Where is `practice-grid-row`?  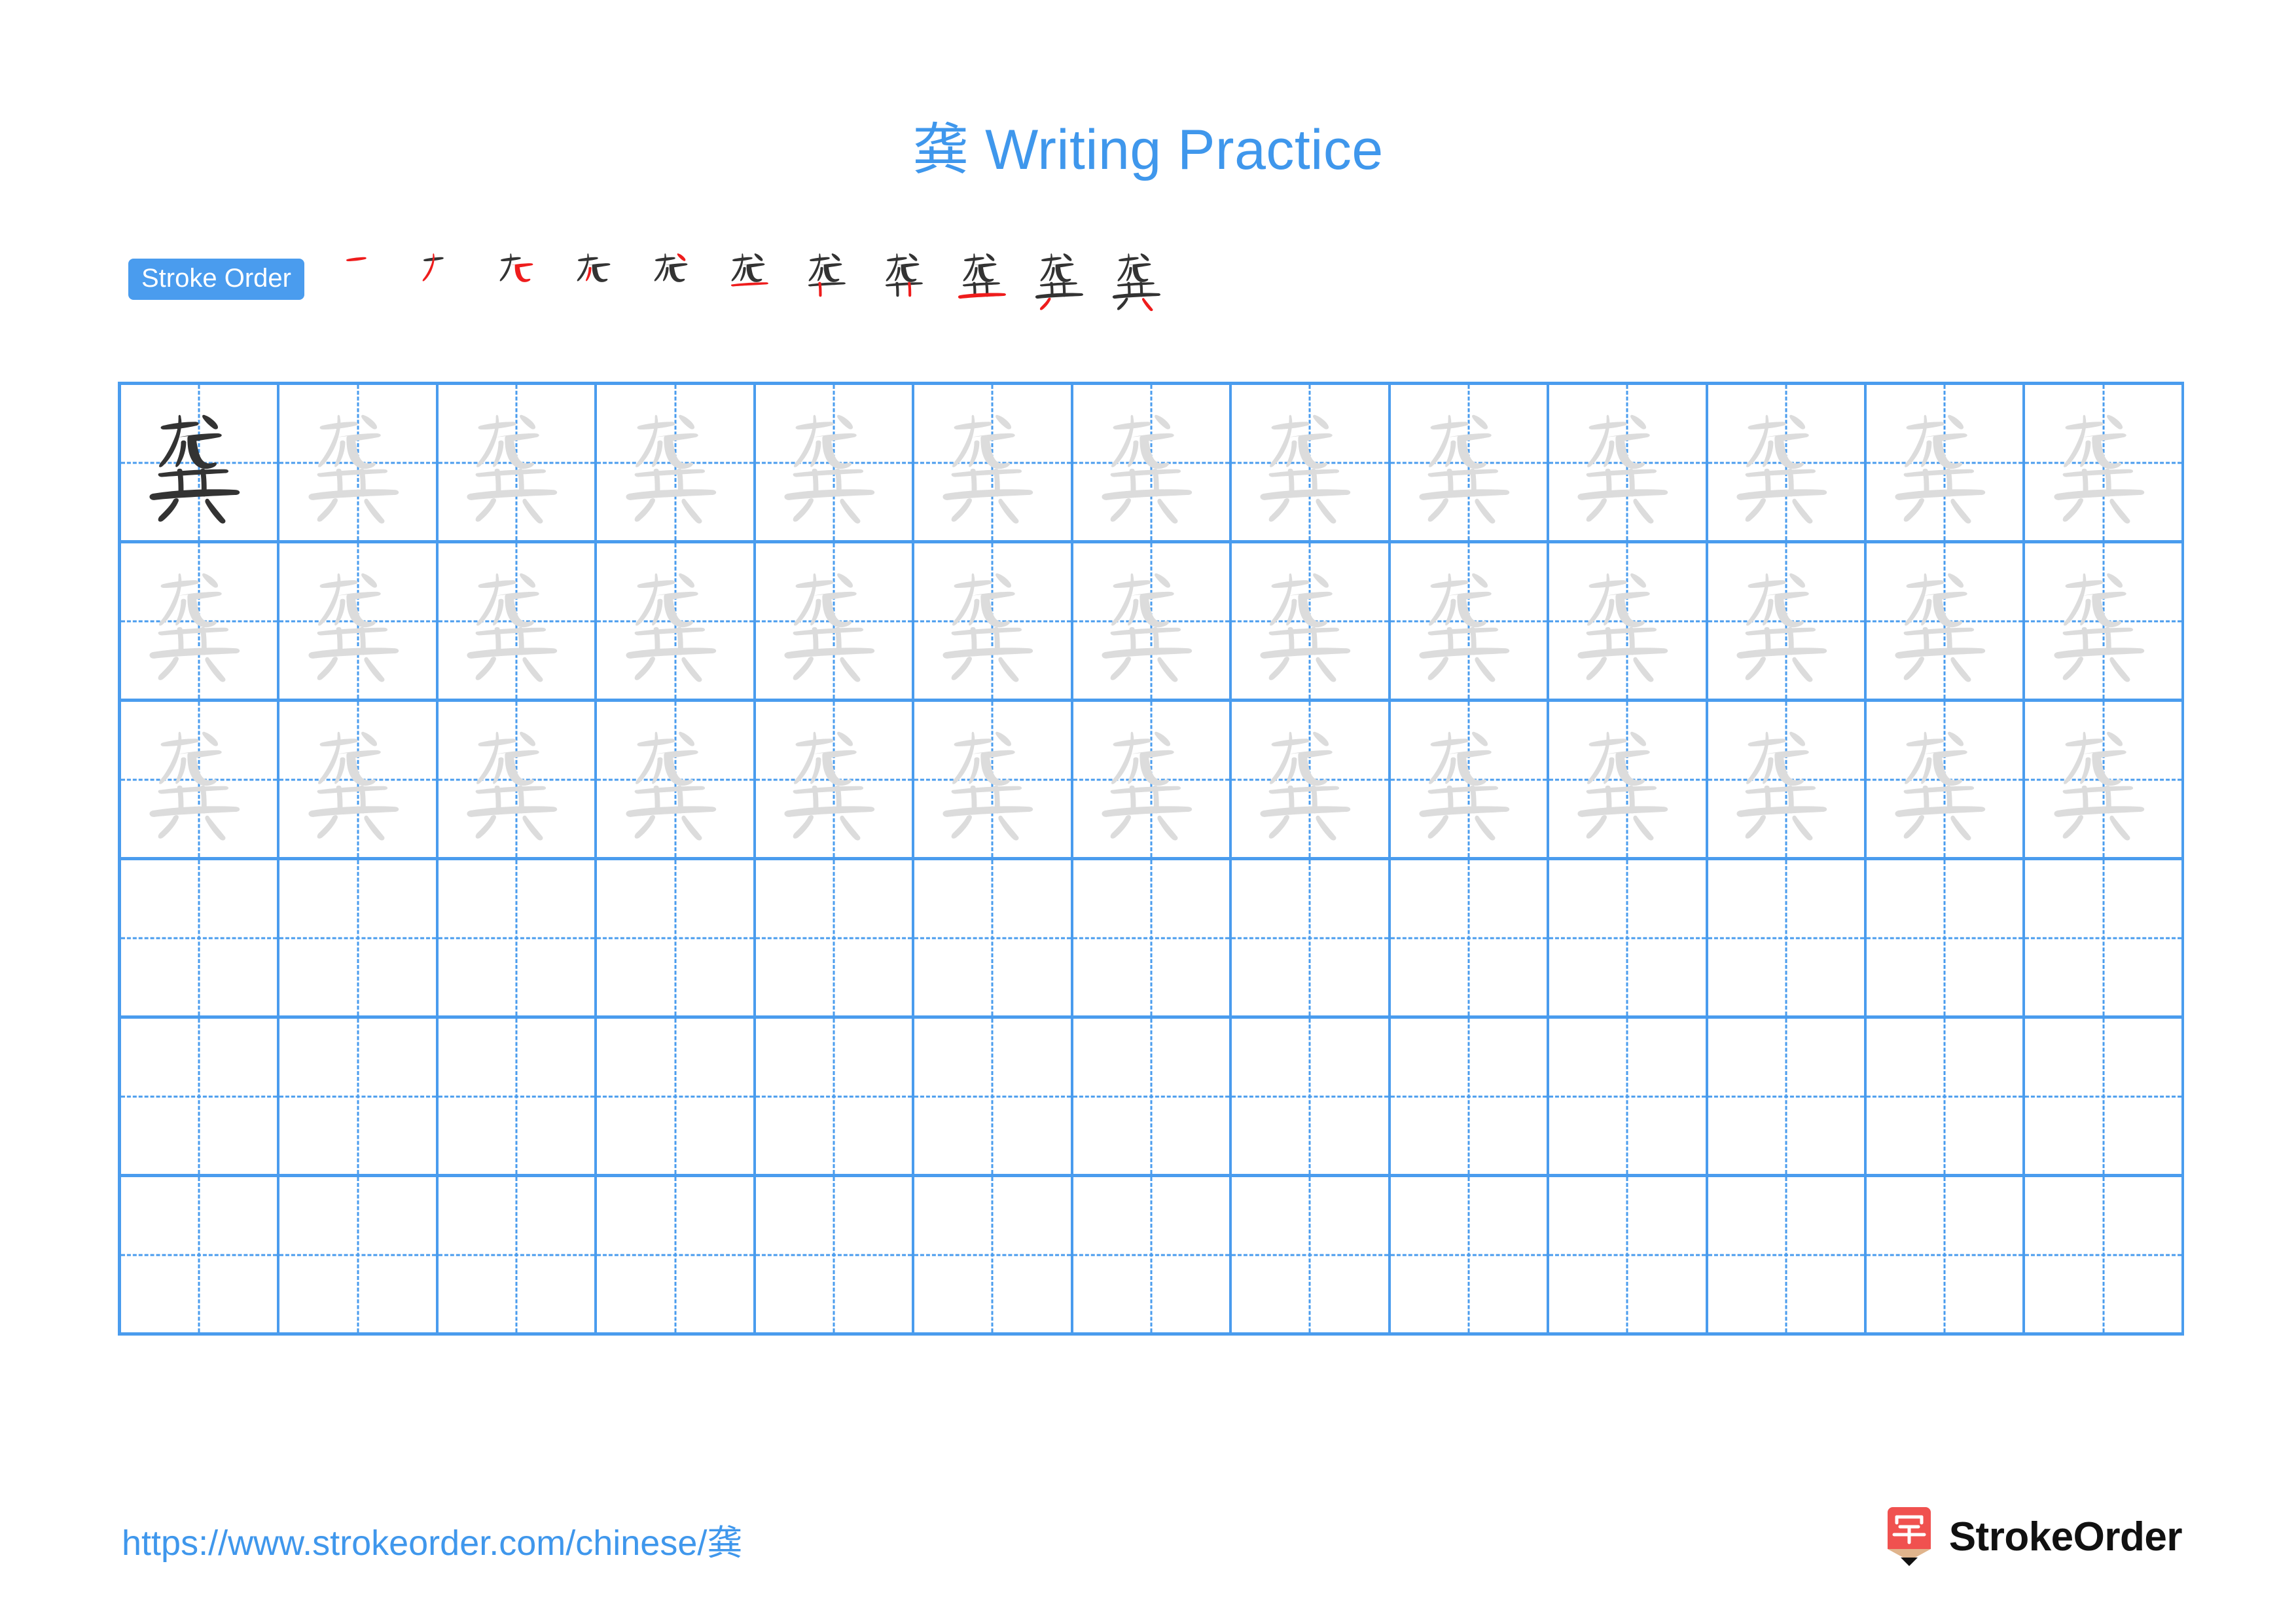
practice-grid-row is located at coordinates (1152, 622).